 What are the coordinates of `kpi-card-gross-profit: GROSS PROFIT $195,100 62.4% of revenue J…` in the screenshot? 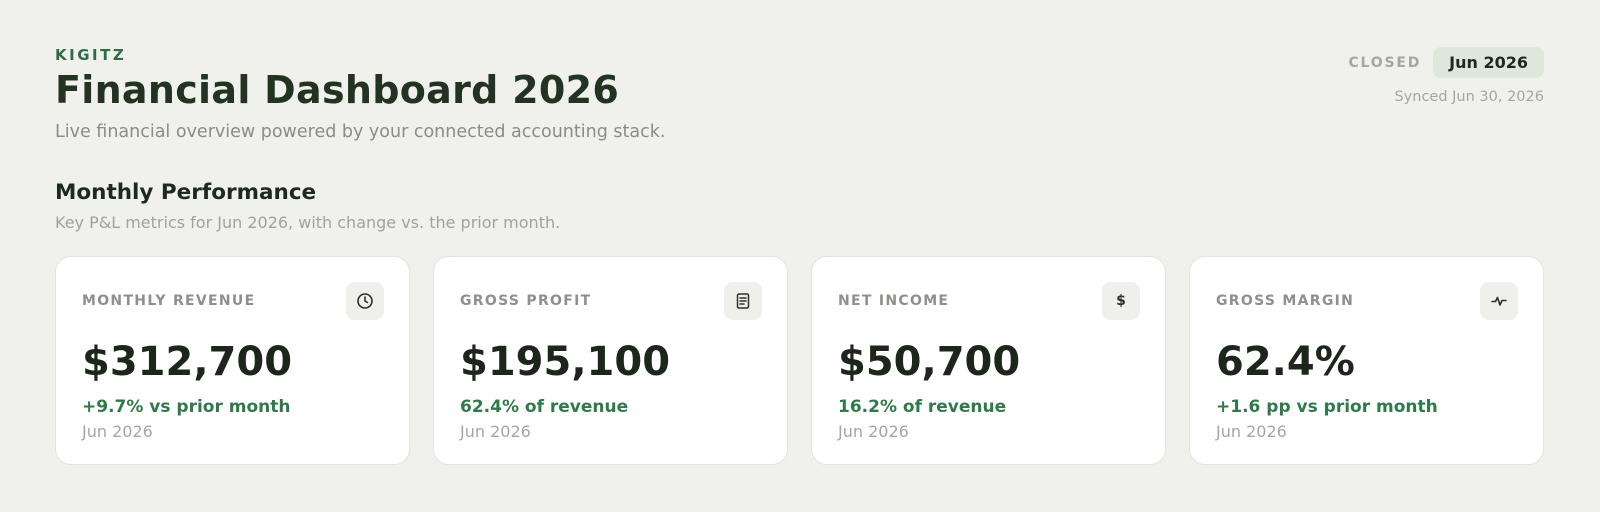 It's located at (610, 360).